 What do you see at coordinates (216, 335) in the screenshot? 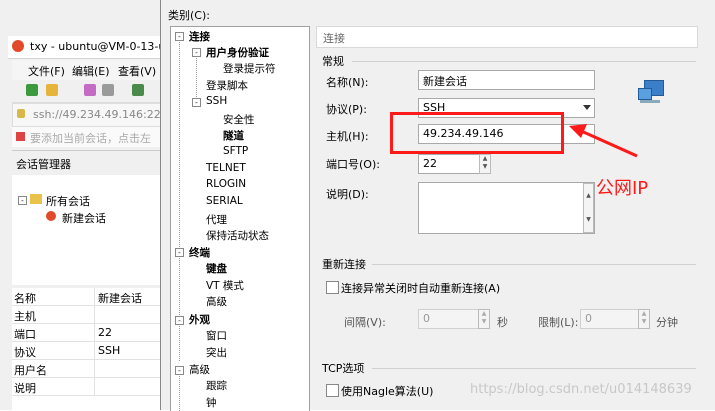
I see `tree-item-window: 窗口` at bounding box center [216, 335].